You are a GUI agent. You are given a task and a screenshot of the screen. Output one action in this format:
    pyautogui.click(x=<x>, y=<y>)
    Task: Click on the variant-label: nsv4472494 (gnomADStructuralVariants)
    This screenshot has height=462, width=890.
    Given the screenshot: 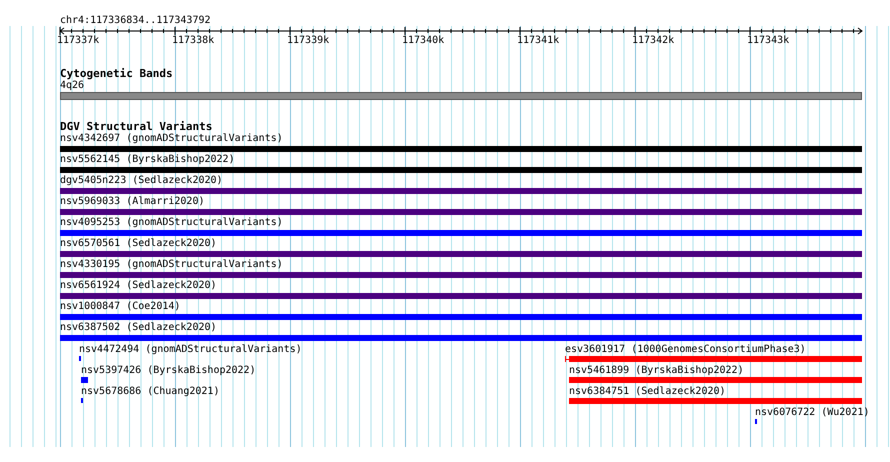 What is the action you would take?
    pyautogui.click(x=190, y=349)
    